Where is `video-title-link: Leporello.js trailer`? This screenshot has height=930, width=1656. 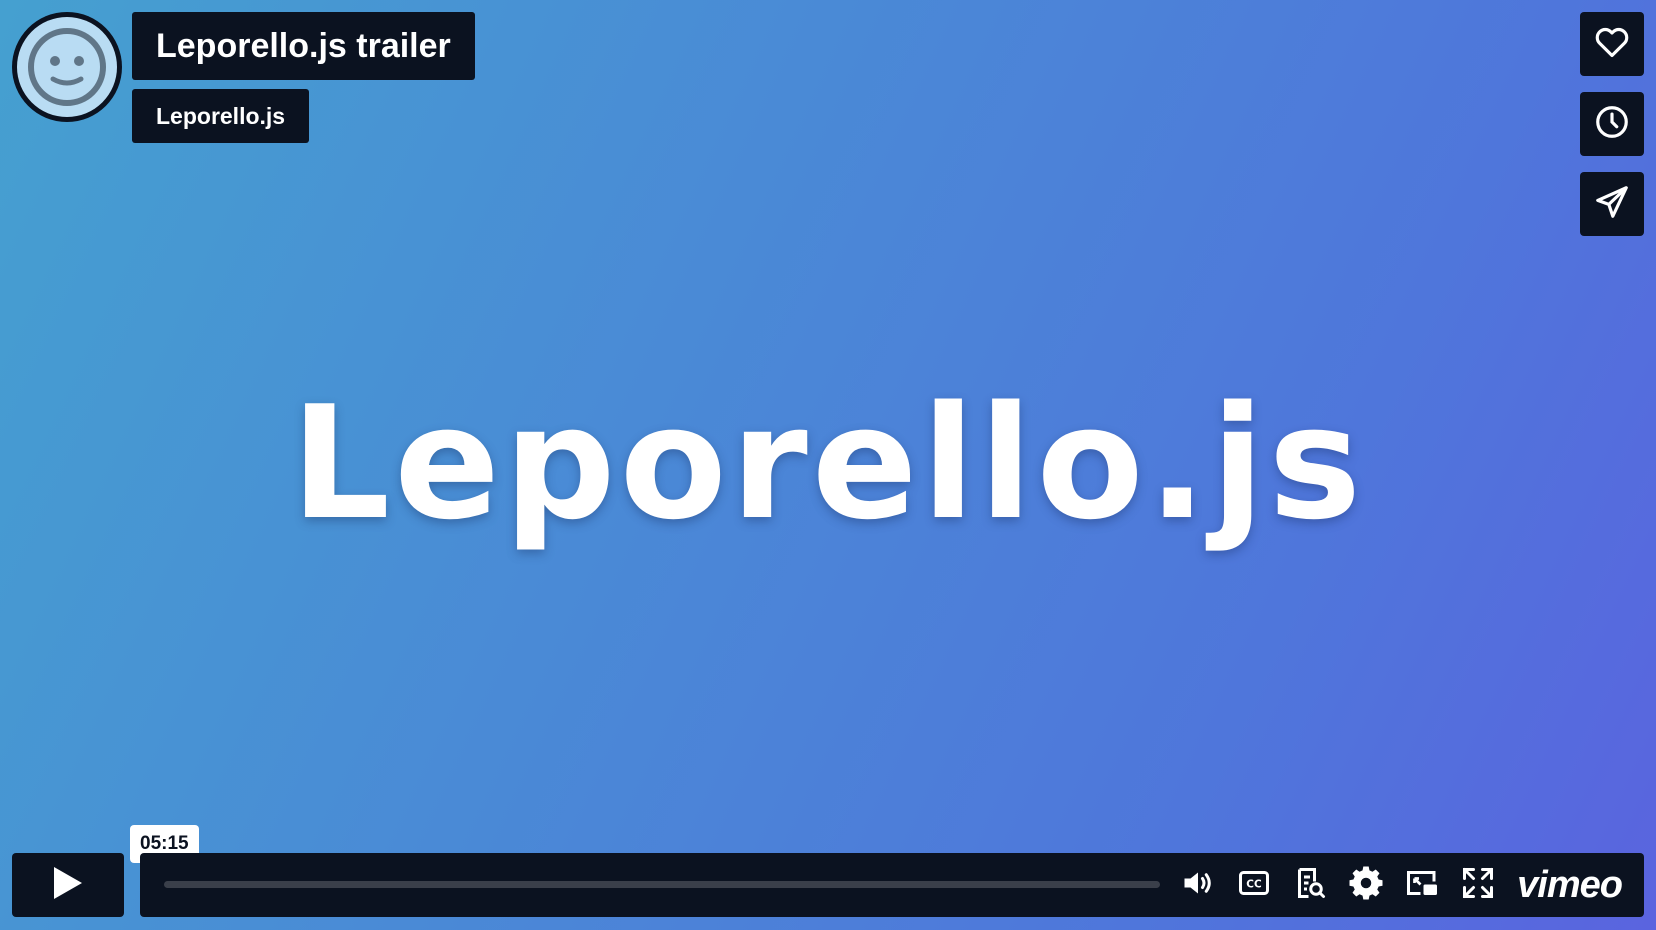
video-title-link: Leporello.js trailer is located at coordinates (303, 46).